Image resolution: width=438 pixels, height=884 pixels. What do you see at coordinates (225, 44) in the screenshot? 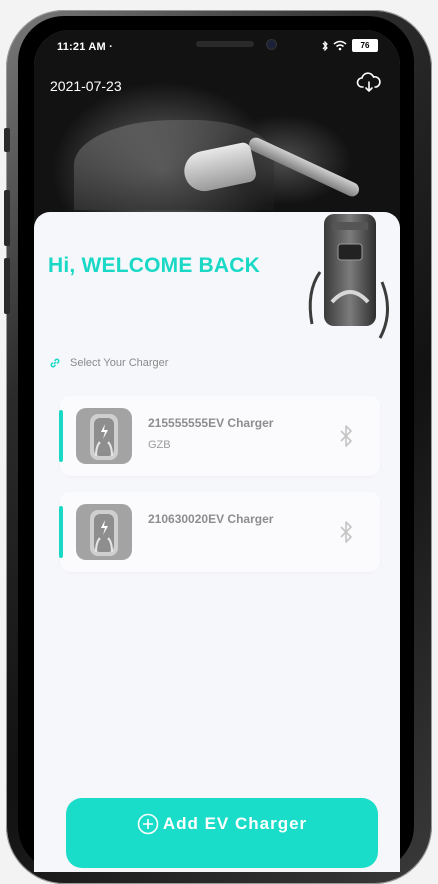
I see `speaker-notch` at bounding box center [225, 44].